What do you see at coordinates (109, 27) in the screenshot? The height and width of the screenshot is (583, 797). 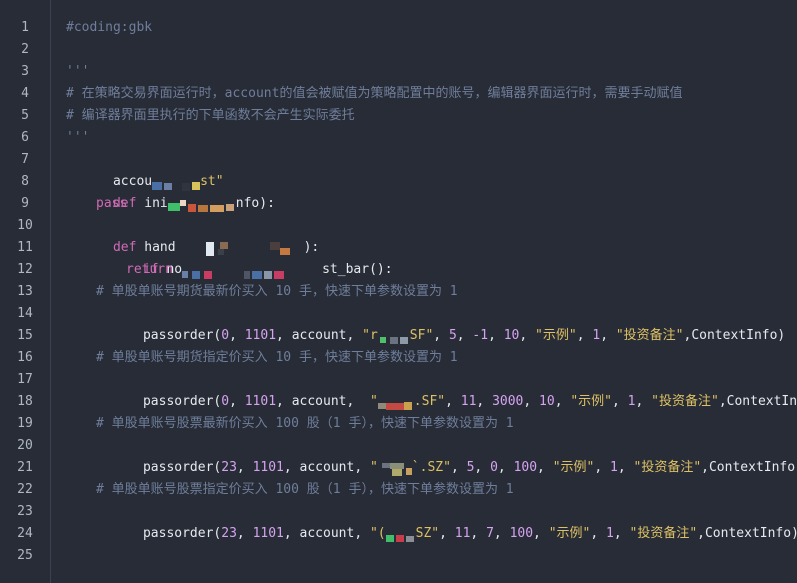 I see `code-line-1: #coding:gbk` at bounding box center [109, 27].